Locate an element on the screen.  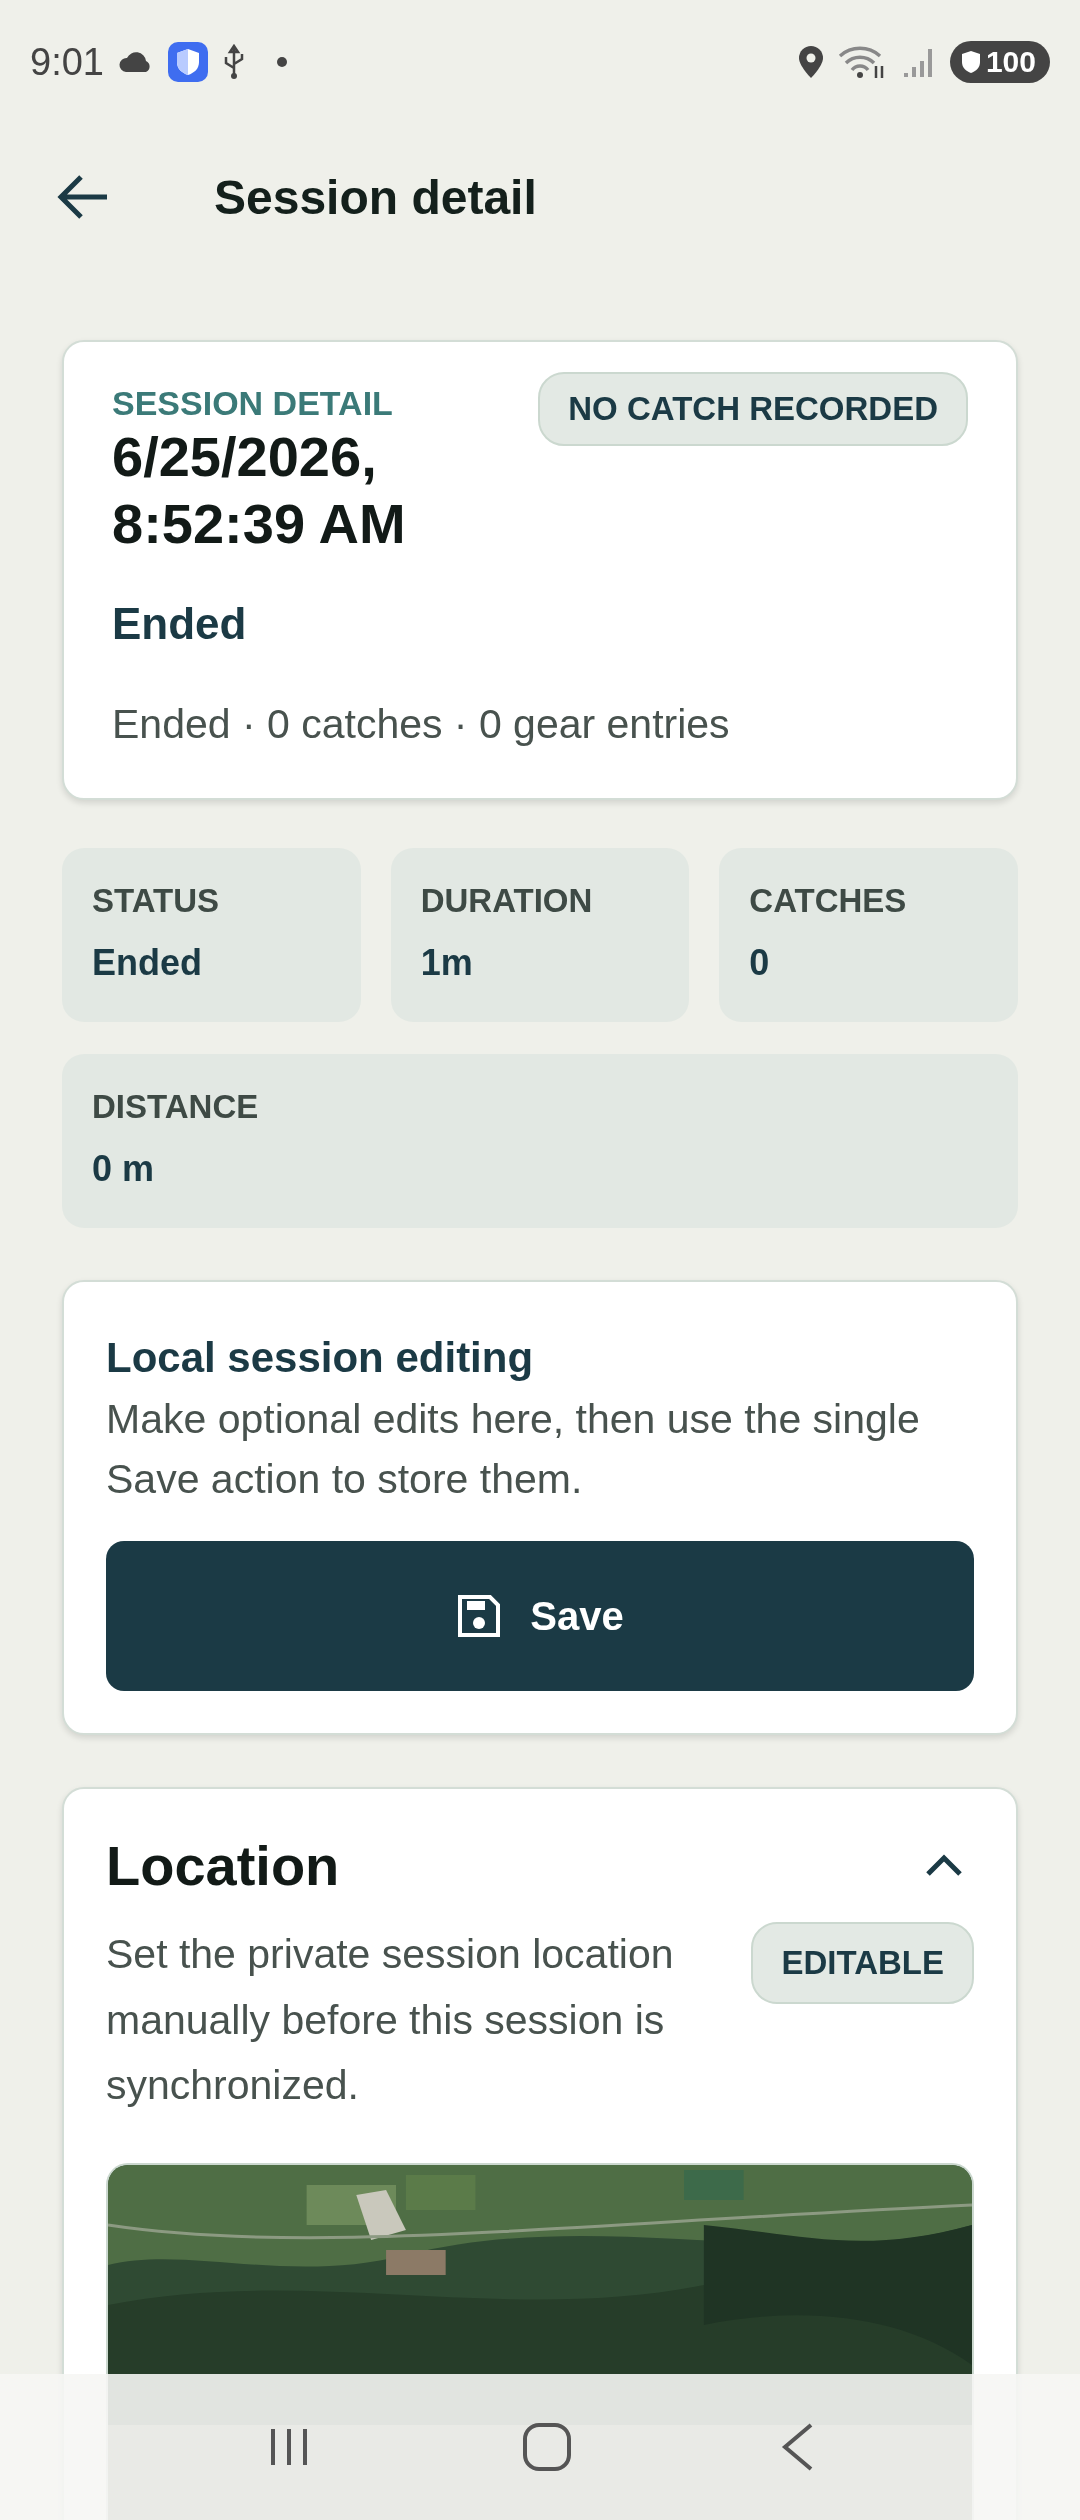
stat-value: 0 m is located at coordinates (124, 1169).